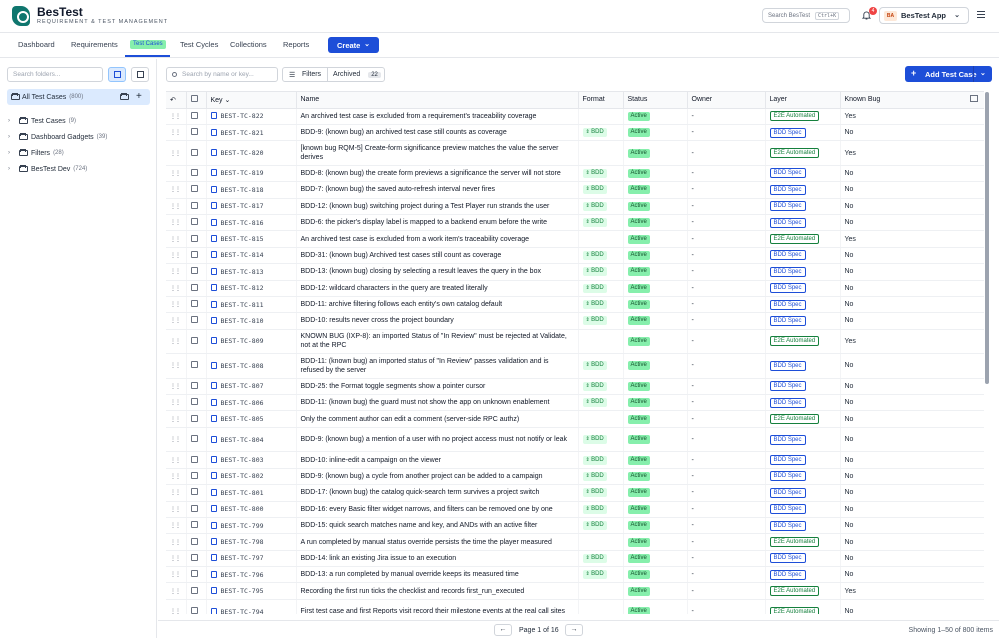  Describe the element at coordinates (503, 630) in the screenshot. I see `prev-page-button: ←` at that location.